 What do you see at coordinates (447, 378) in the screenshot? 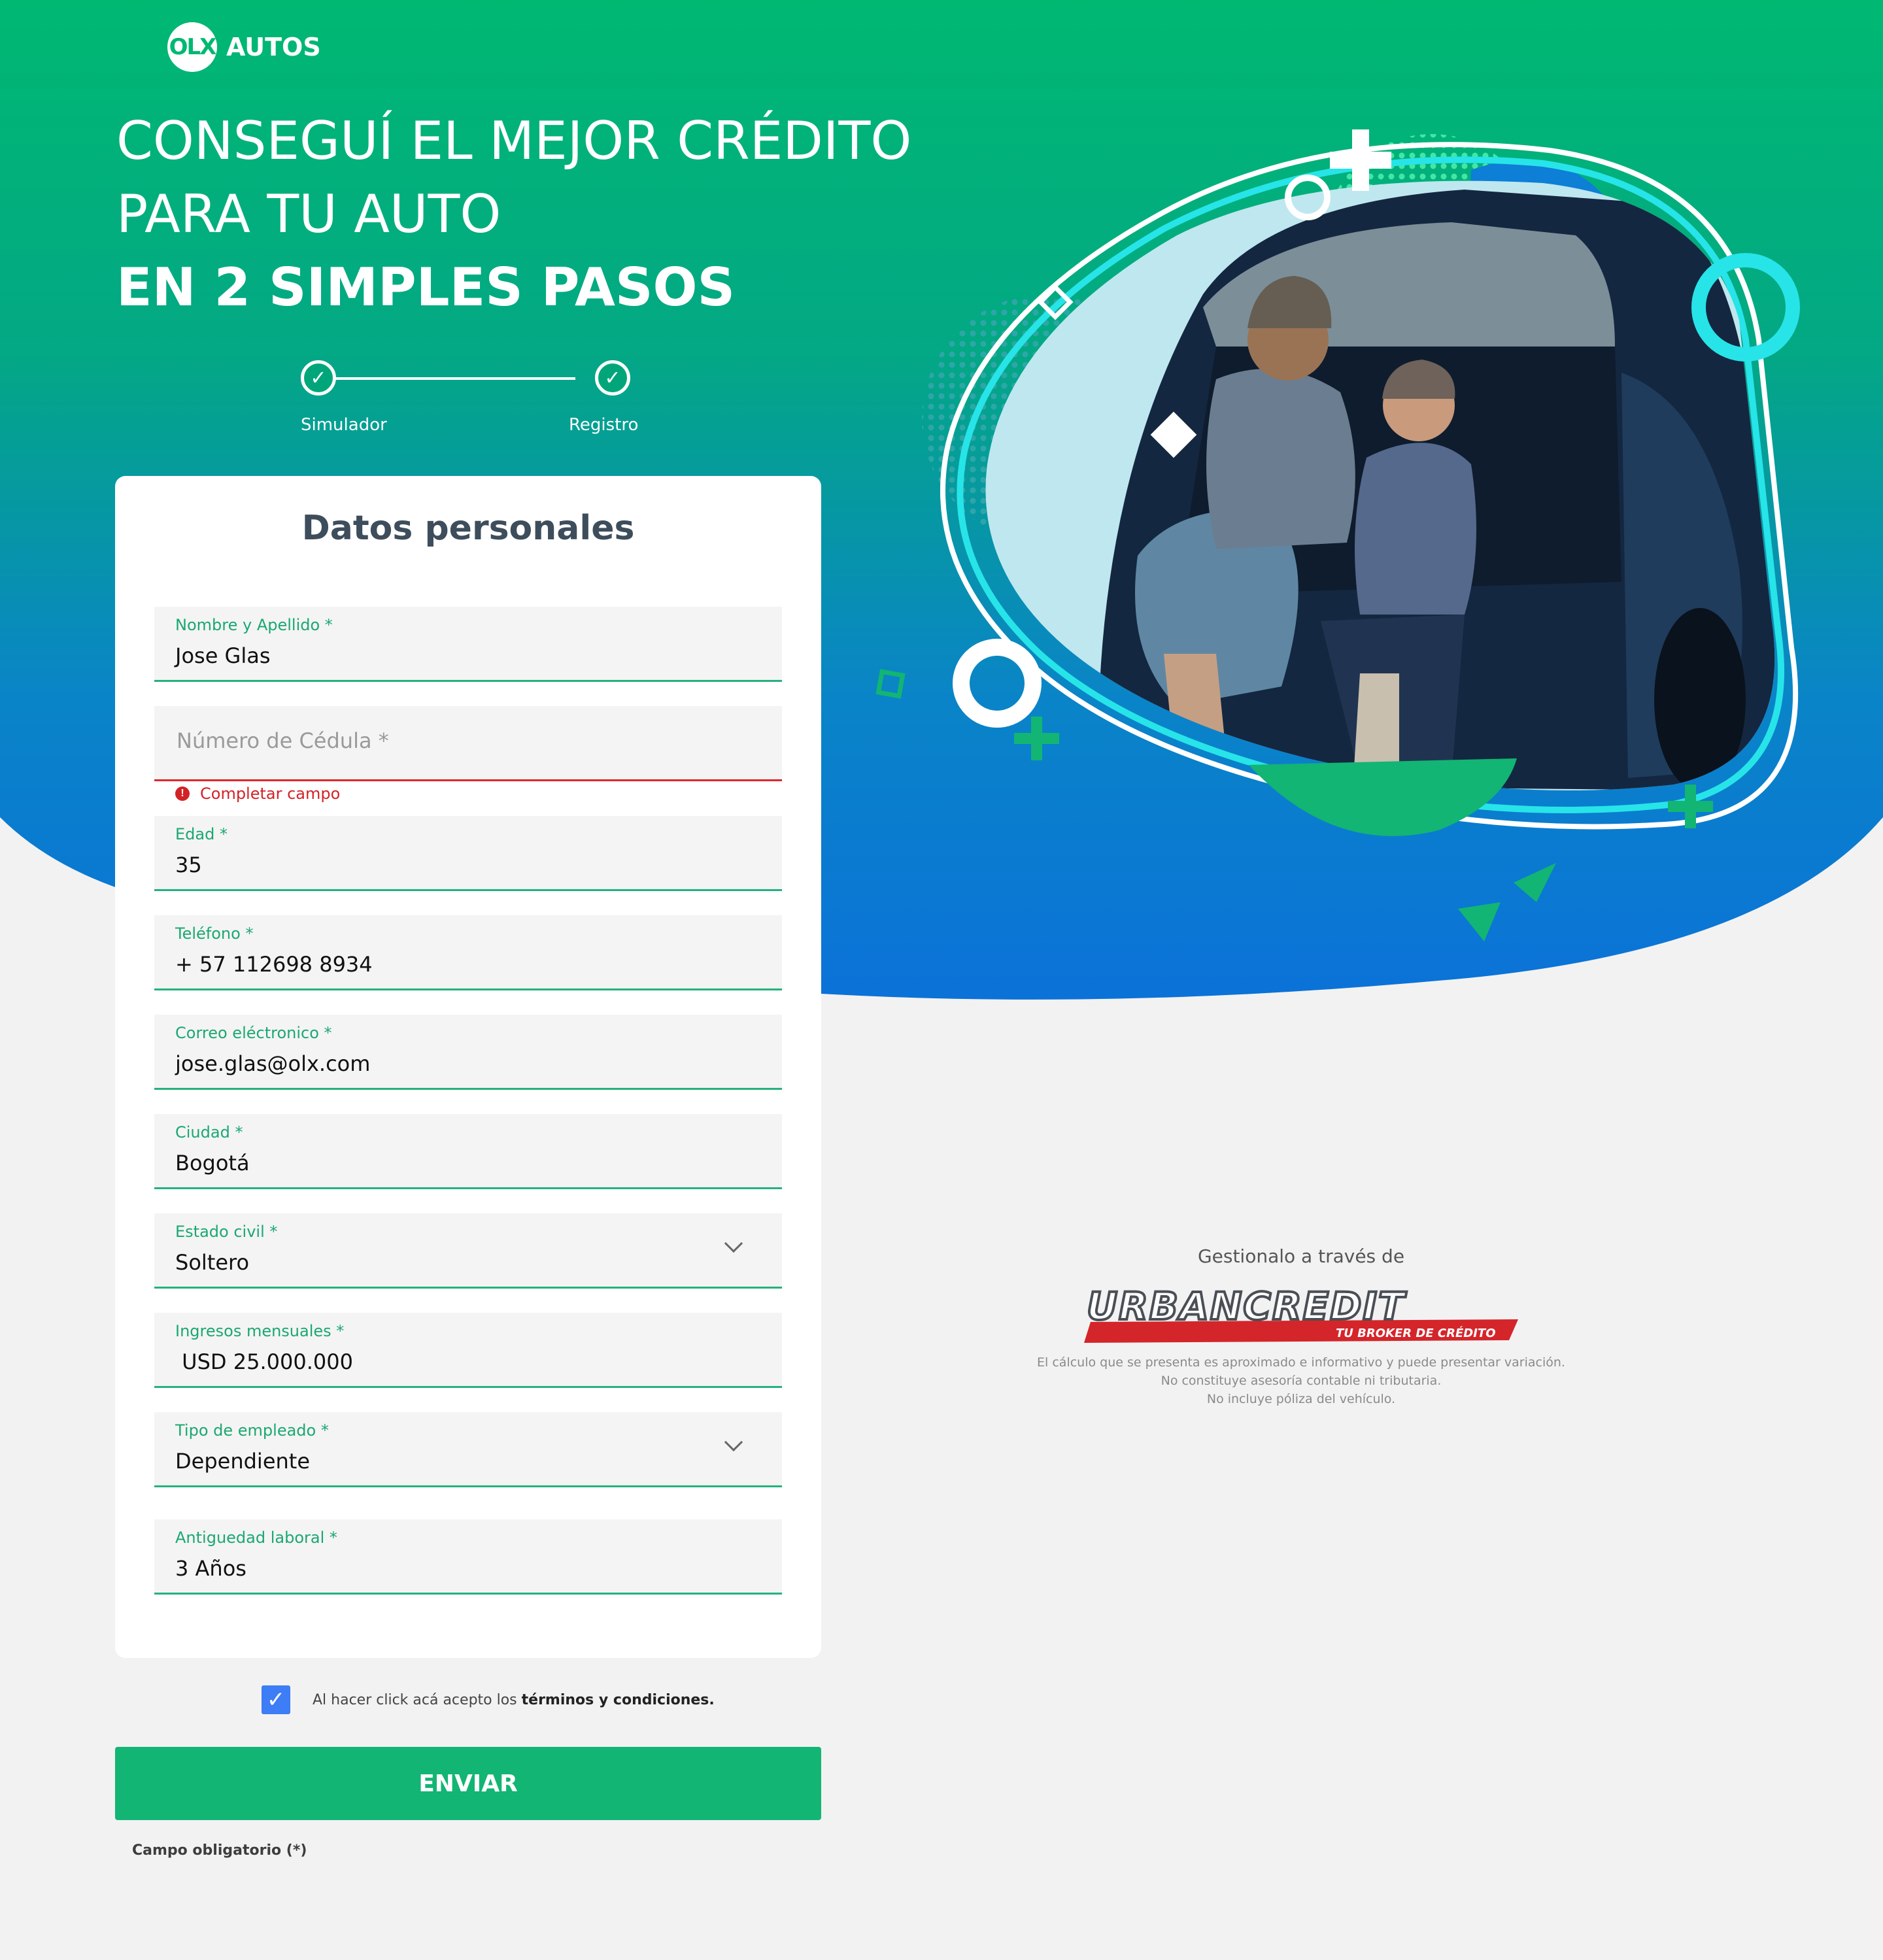
I see `stepper-line` at bounding box center [447, 378].